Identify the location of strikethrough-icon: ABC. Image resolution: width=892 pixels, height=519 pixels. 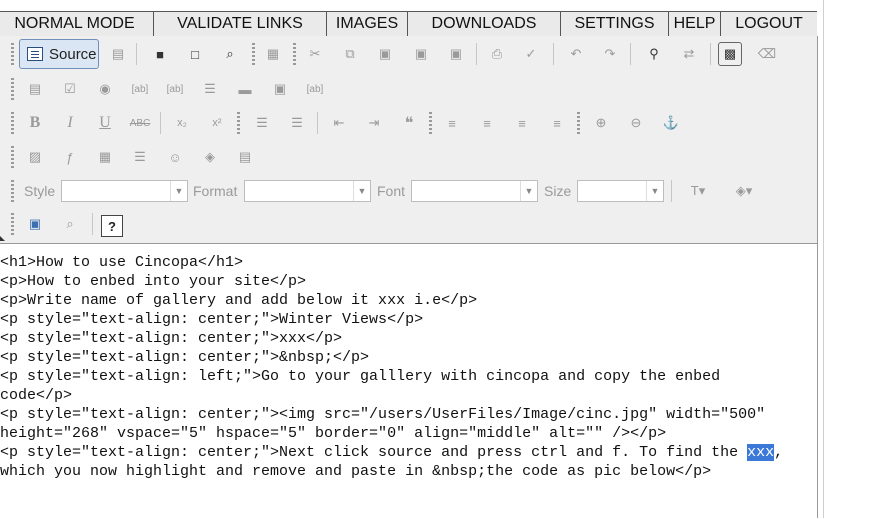
(140, 123).